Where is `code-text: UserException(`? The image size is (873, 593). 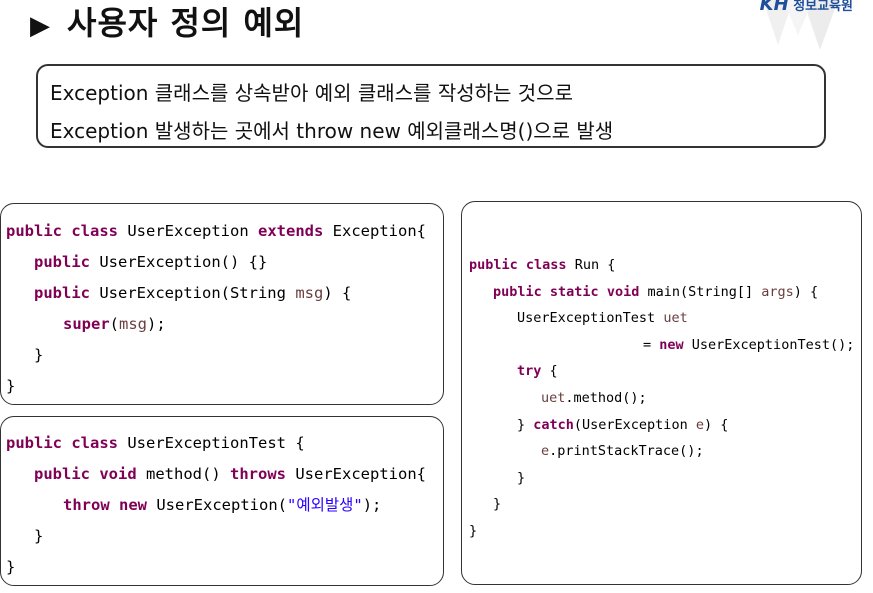
code-text: UserException( is located at coordinates (217, 505).